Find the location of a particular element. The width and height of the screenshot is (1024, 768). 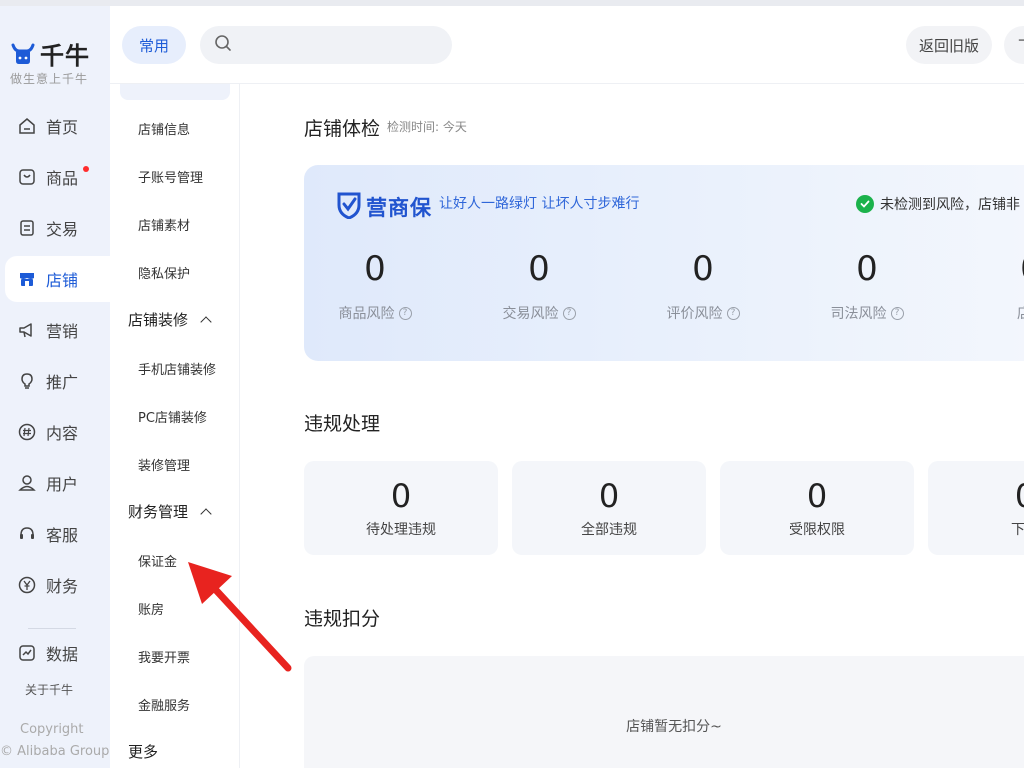

submenu-item-financial-services: 金融服务 is located at coordinates (164, 704).